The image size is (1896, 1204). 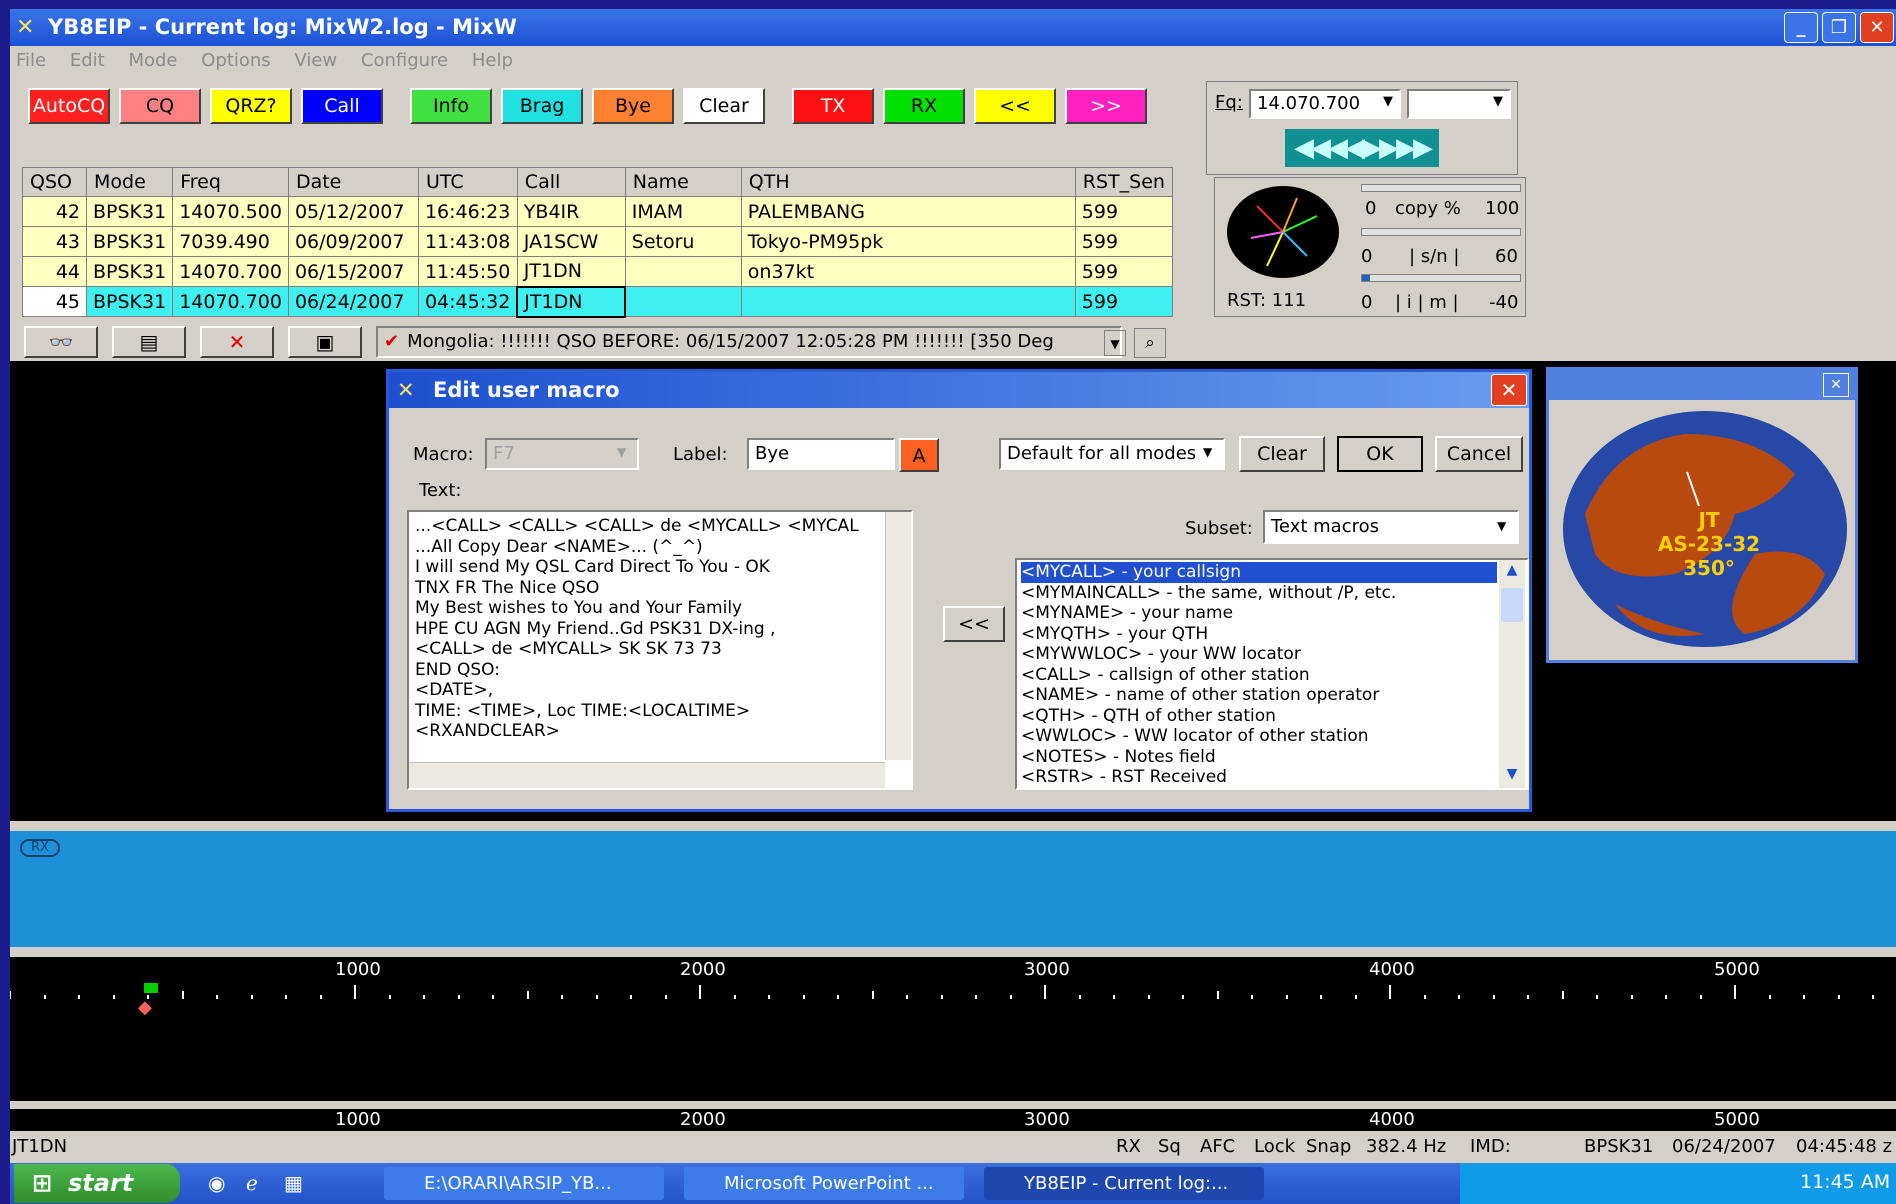 I want to click on macro-qrz-button: QRZ?, so click(x=251, y=106).